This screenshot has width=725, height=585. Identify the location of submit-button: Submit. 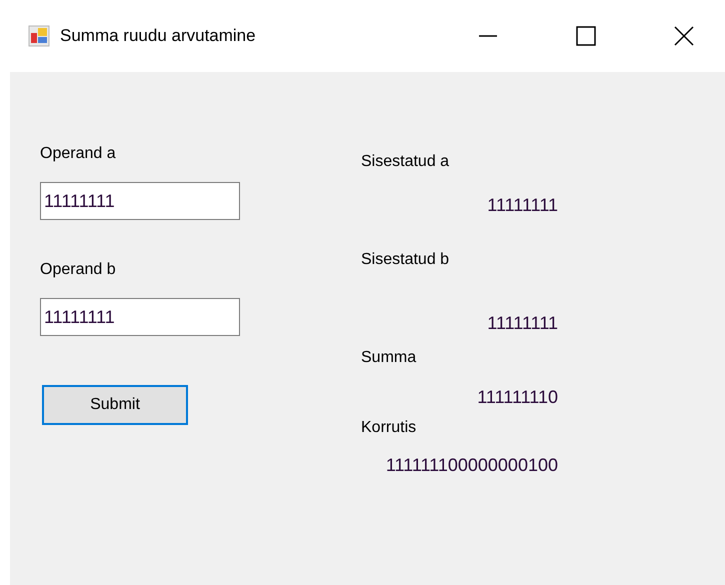
(115, 405).